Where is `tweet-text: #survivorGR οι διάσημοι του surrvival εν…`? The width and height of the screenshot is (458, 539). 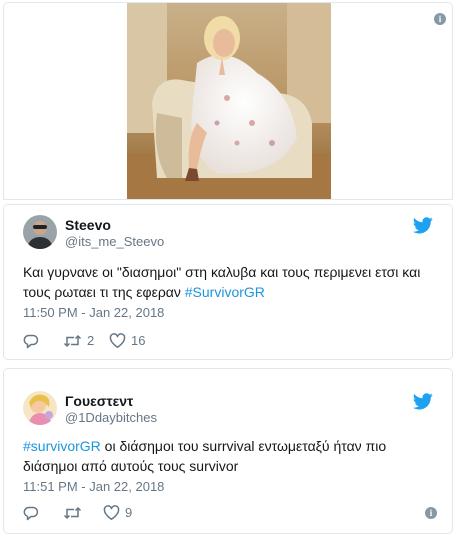
tweet-text: #survivorGR οι διάσημοι του surrvival εν… is located at coordinates (233, 456).